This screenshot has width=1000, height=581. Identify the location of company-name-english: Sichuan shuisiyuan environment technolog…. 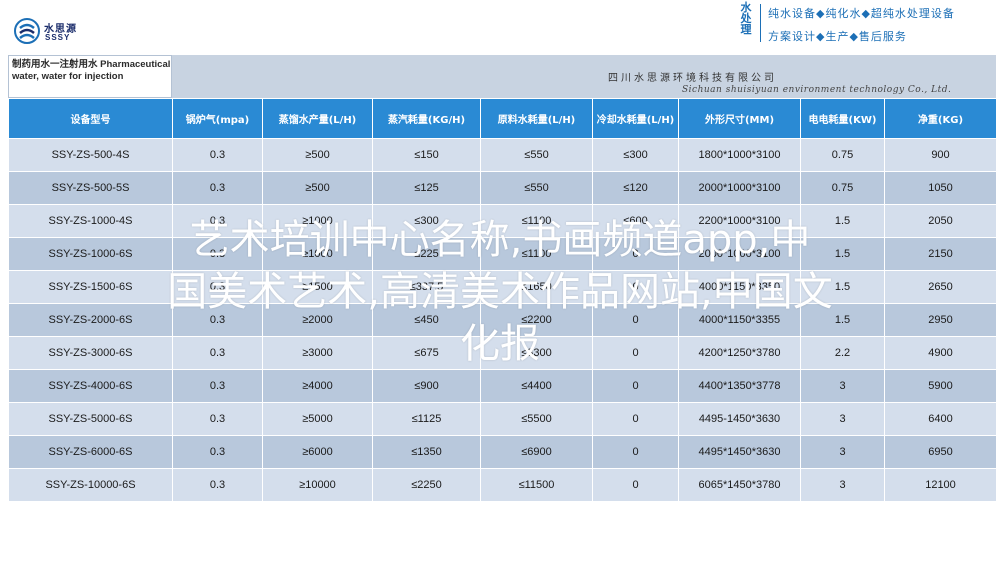
(817, 90).